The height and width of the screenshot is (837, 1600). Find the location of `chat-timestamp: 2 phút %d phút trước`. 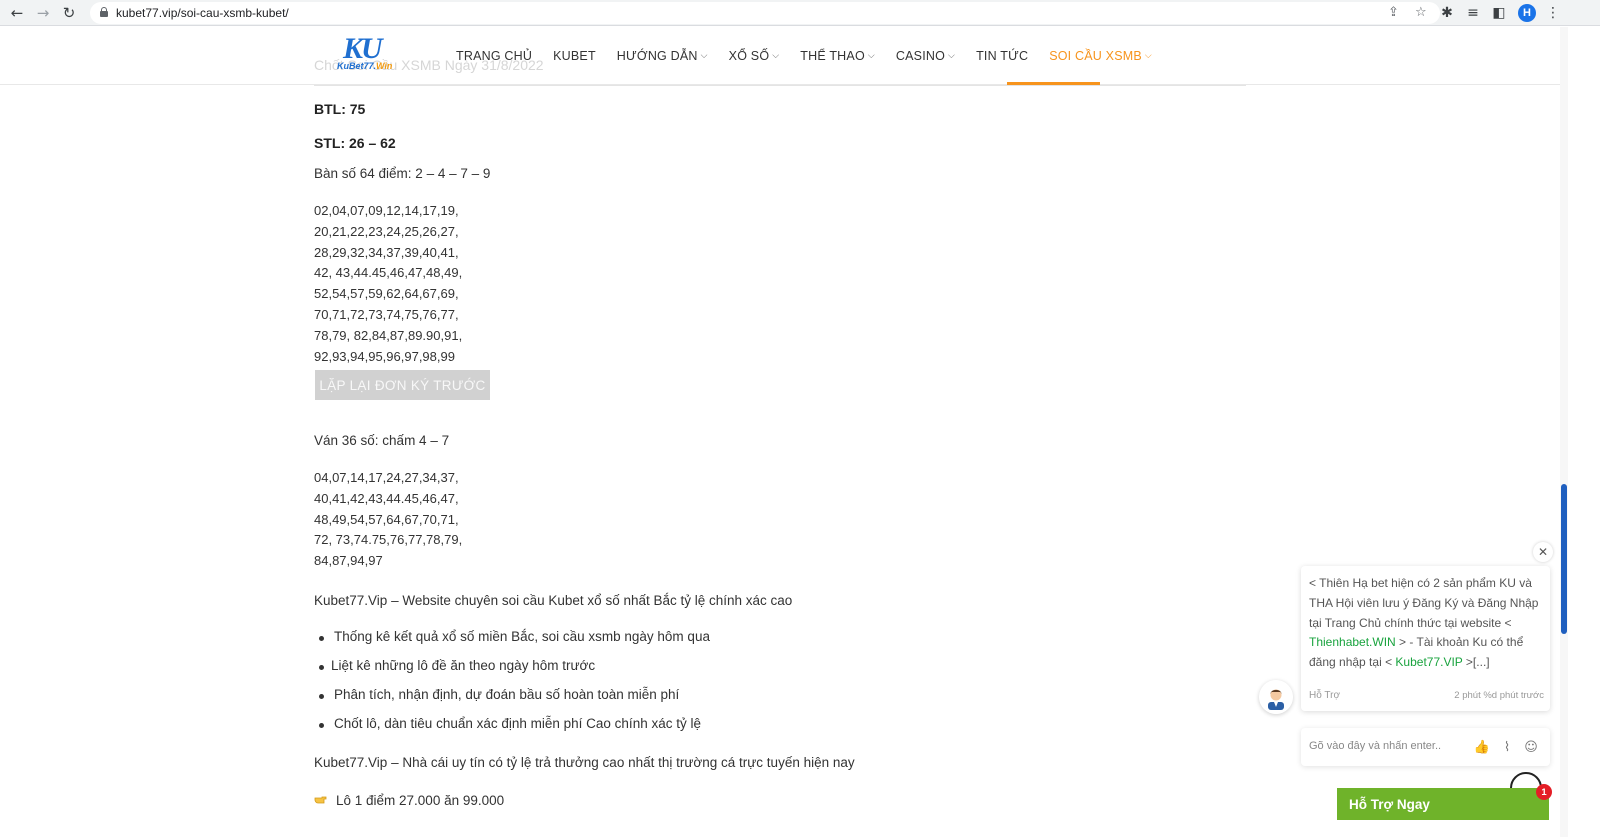

chat-timestamp: 2 phút %d phút trước is located at coordinates (1499, 695).